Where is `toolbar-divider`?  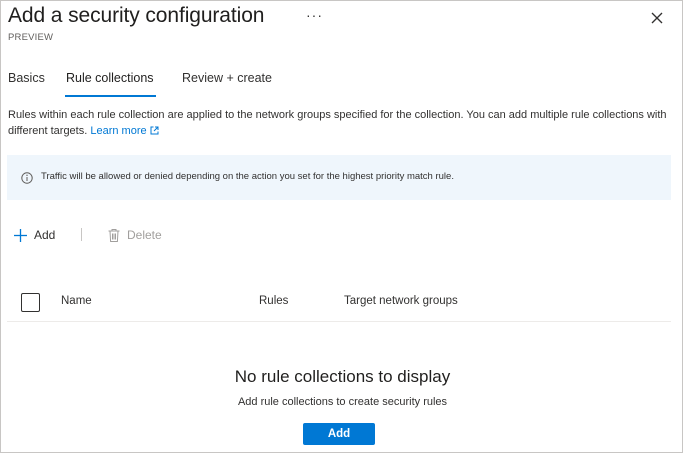
toolbar-divider is located at coordinates (81, 234).